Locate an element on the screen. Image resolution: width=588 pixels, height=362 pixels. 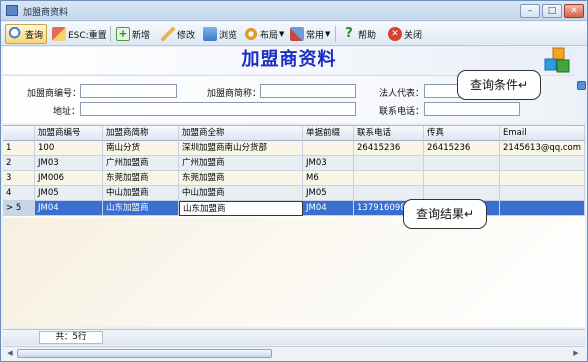
table-row-selected: > 5 JM04 山东加盟商 山东加盟商 JM04 13791609888 is located at coordinates (294, 208).